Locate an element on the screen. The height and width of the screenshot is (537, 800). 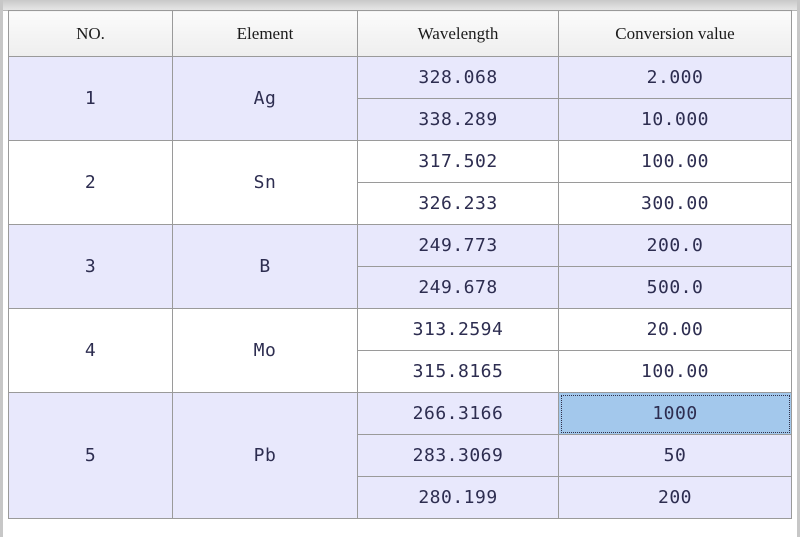
cell-conversion-value: 300.00 is located at coordinates (675, 203).